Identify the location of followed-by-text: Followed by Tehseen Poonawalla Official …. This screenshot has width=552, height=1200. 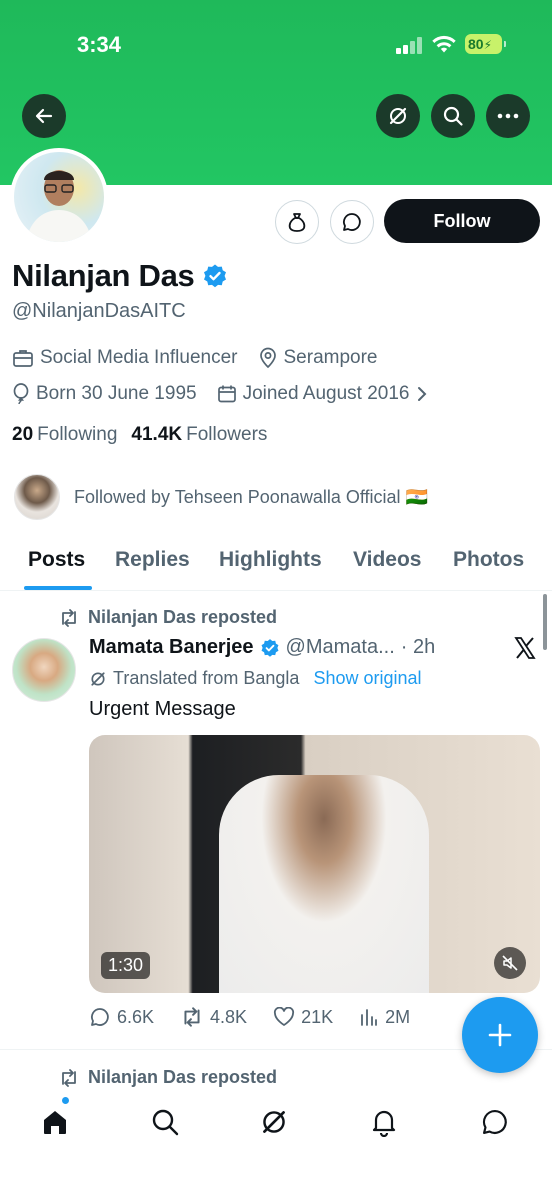
(251, 496).